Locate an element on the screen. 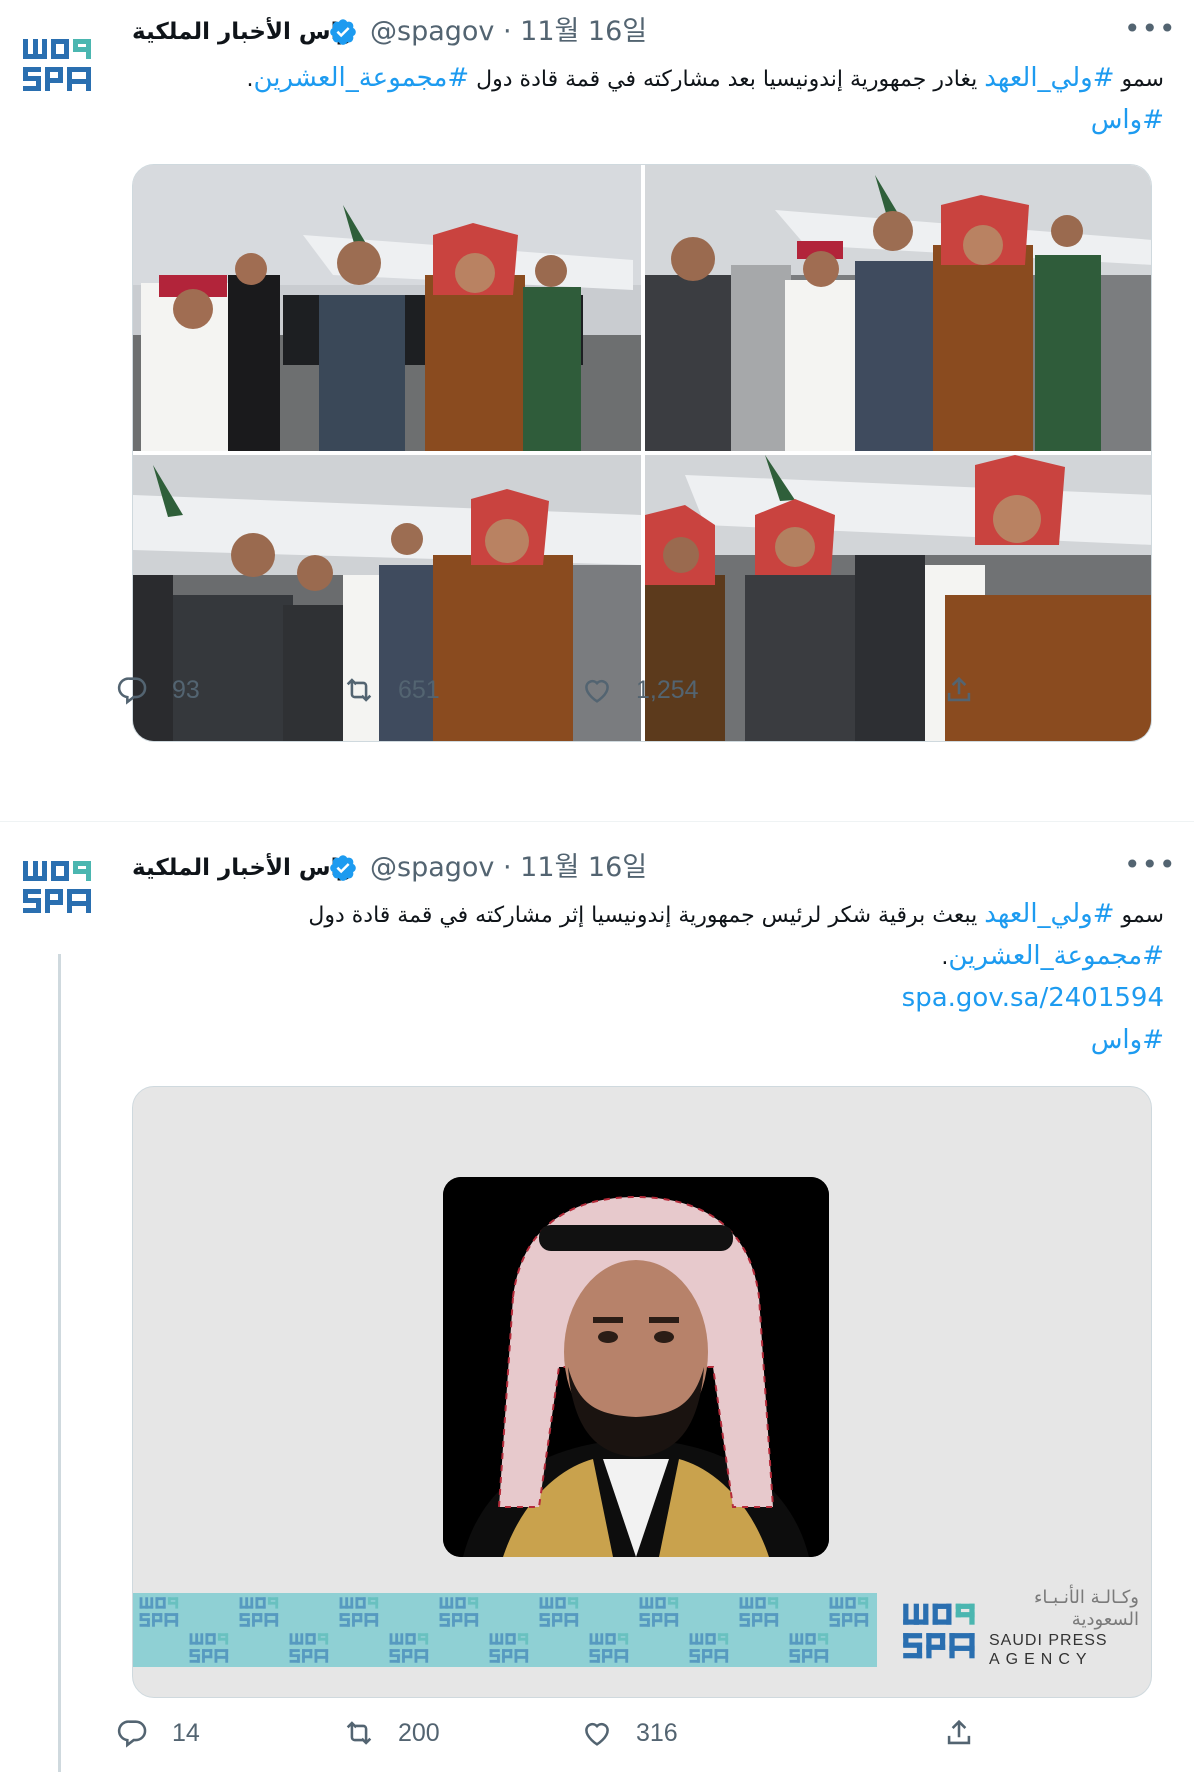 The width and height of the screenshot is (1194, 1772). spa-brand-en-line1: SAUDI PRESS is located at coordinates (1048, 1640).